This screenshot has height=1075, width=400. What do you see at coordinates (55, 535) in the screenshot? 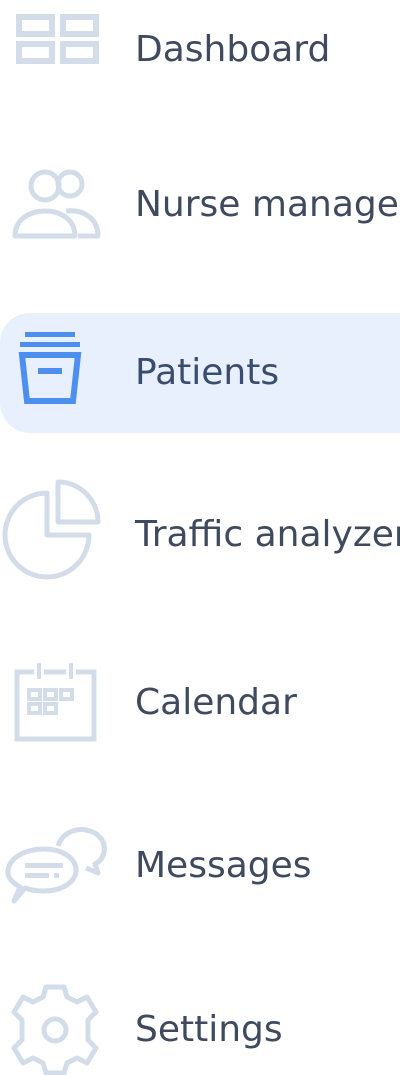
I see `pie-chart-icon` at bounding box center [55, 535].